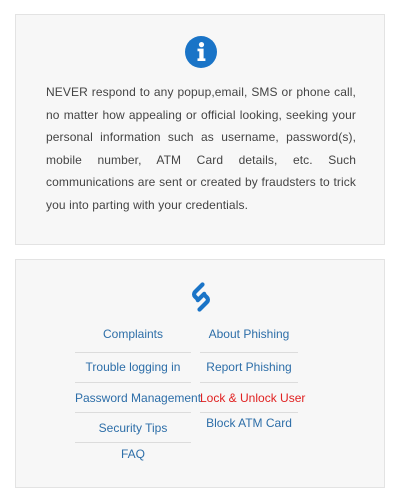 The image size is (400, 489). Describe the element at coordinates (249, 337) in the screenshot. I see `about-phishing-link: About Phishing` at that location.